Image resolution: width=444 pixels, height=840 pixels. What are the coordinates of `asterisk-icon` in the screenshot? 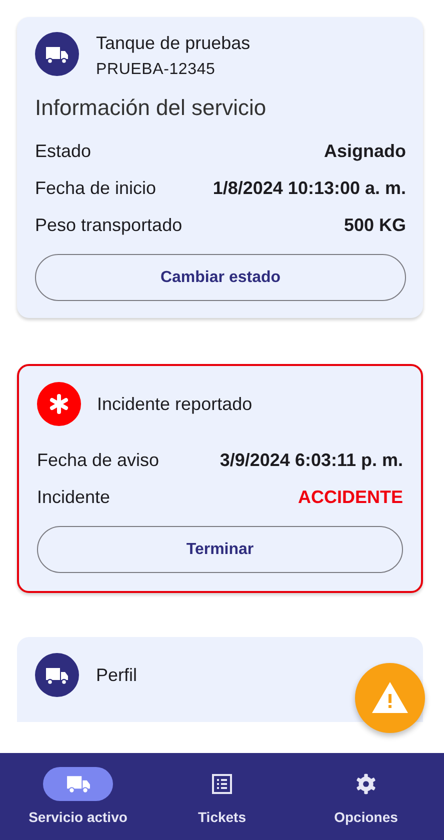 It's located at (59, 404).